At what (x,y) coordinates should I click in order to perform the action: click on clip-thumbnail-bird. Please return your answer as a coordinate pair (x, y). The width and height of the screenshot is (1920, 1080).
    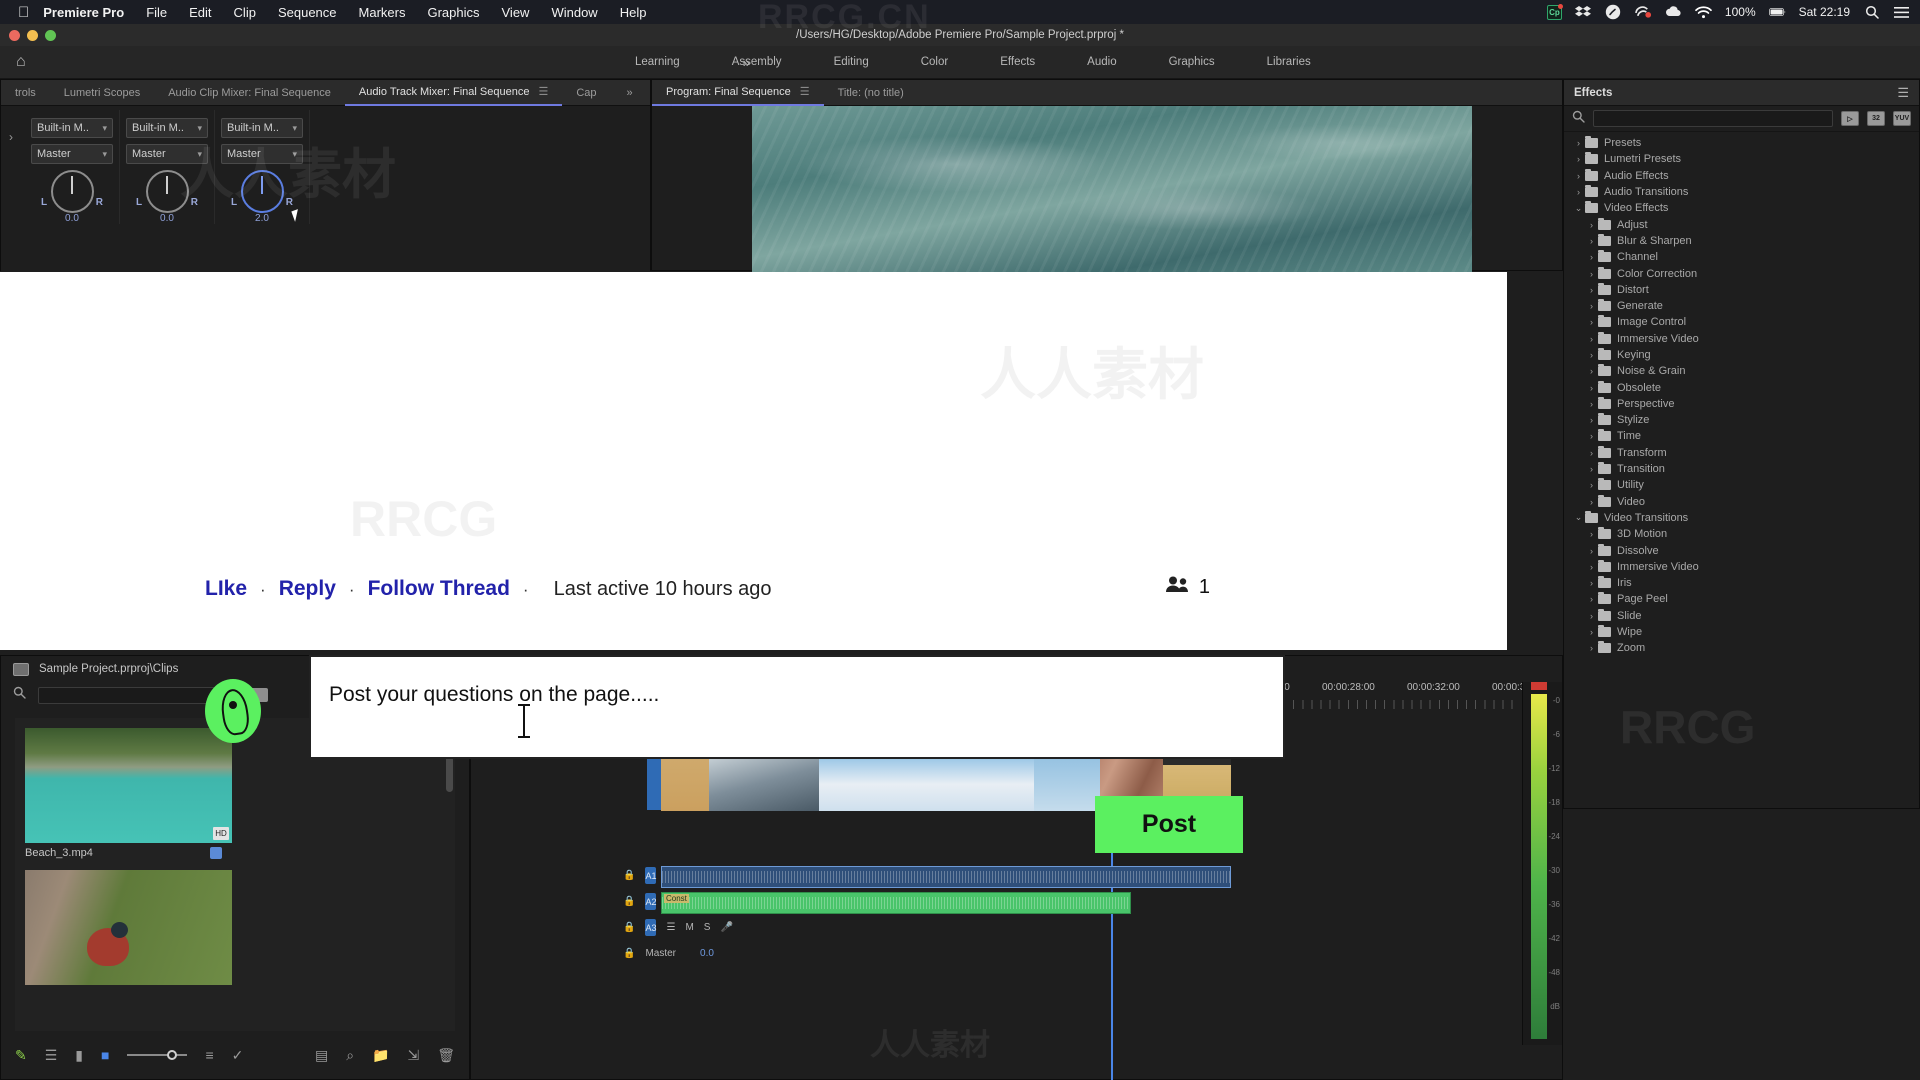
    Looking at the image, I should click on (128, 927).